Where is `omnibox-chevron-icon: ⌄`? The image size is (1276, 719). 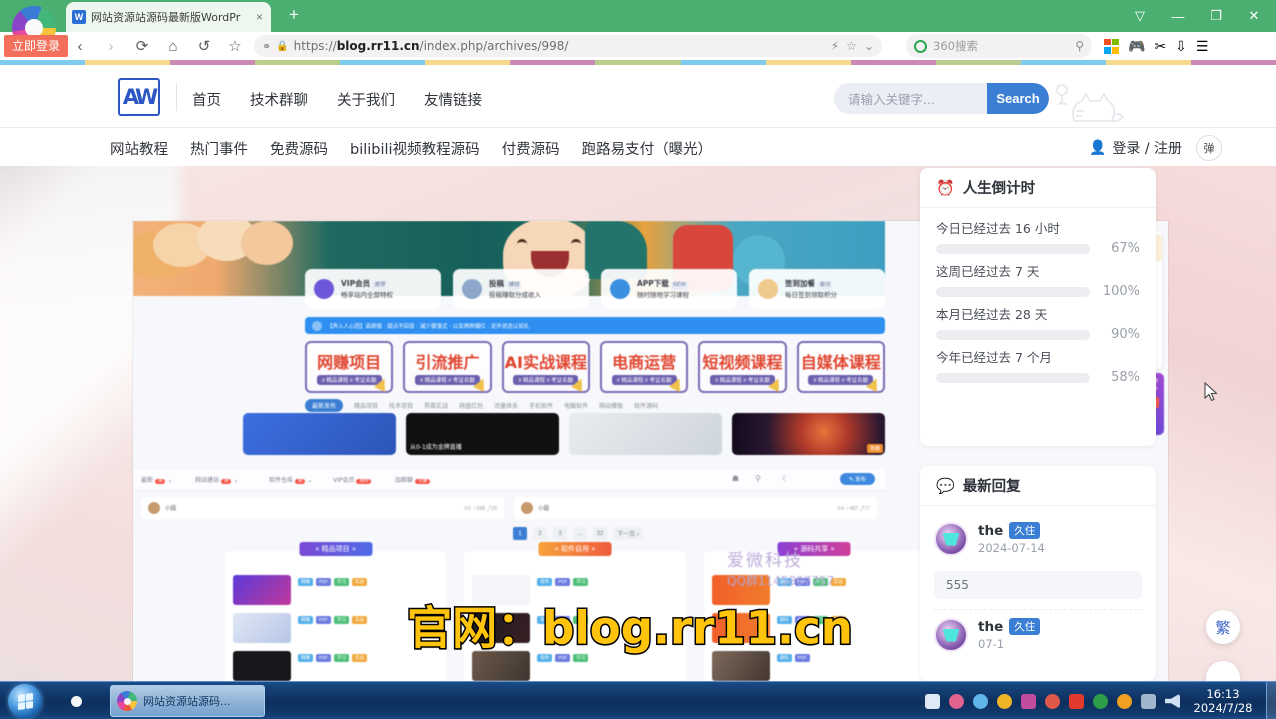 omnibox-chevron-icon: ⌄ is located at coordinates (869, 46).